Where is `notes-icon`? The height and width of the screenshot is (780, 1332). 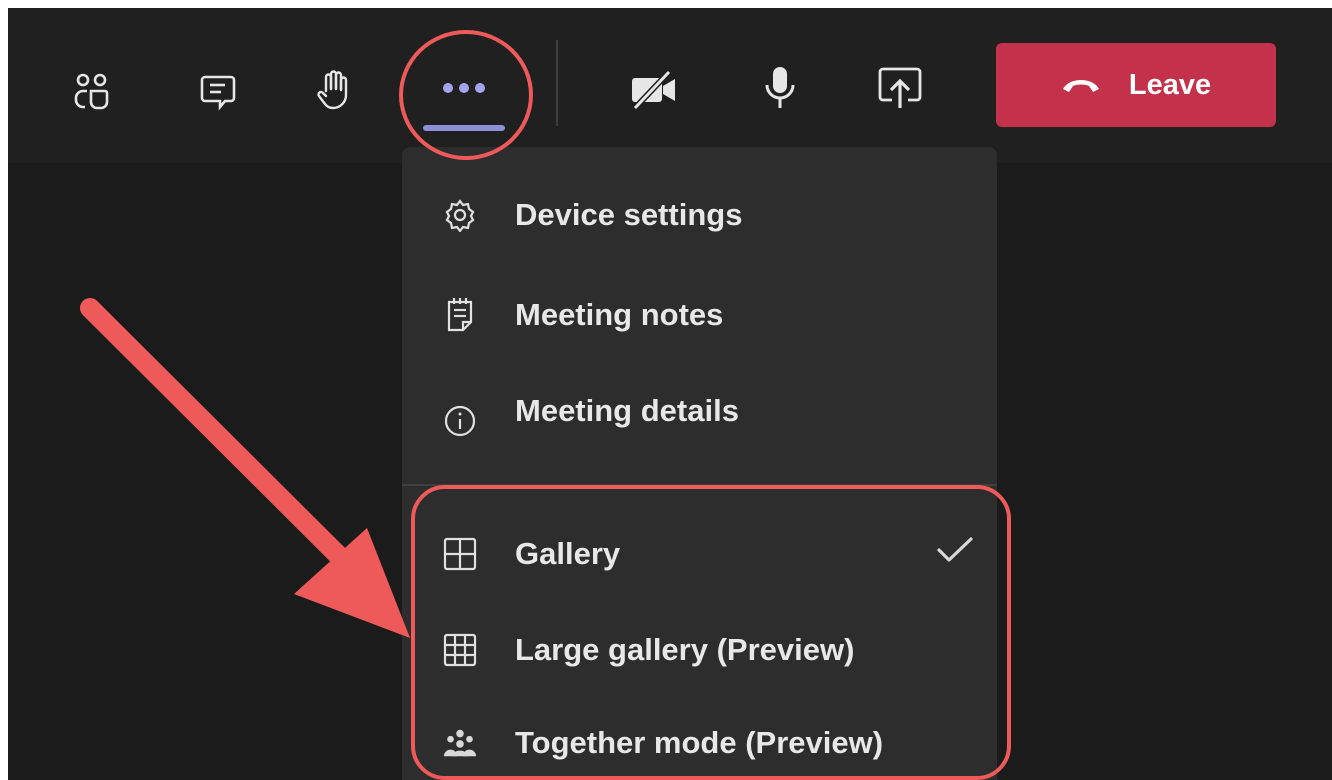 notes-icon is located at coordinates (460, 315).